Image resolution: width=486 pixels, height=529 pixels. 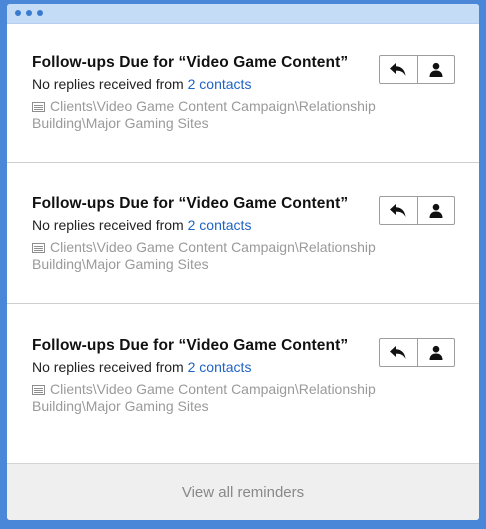 I want to click on reminders-footer: View all reminders, so click(x=243, y=491).